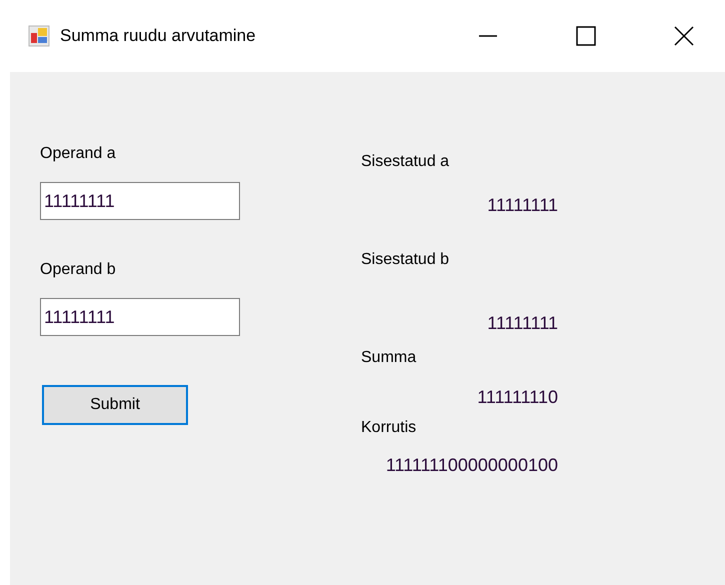  What do you see at coordinates (684, 36) in the screenshot?
I see `close-icon` at bounding box center [684, 36].